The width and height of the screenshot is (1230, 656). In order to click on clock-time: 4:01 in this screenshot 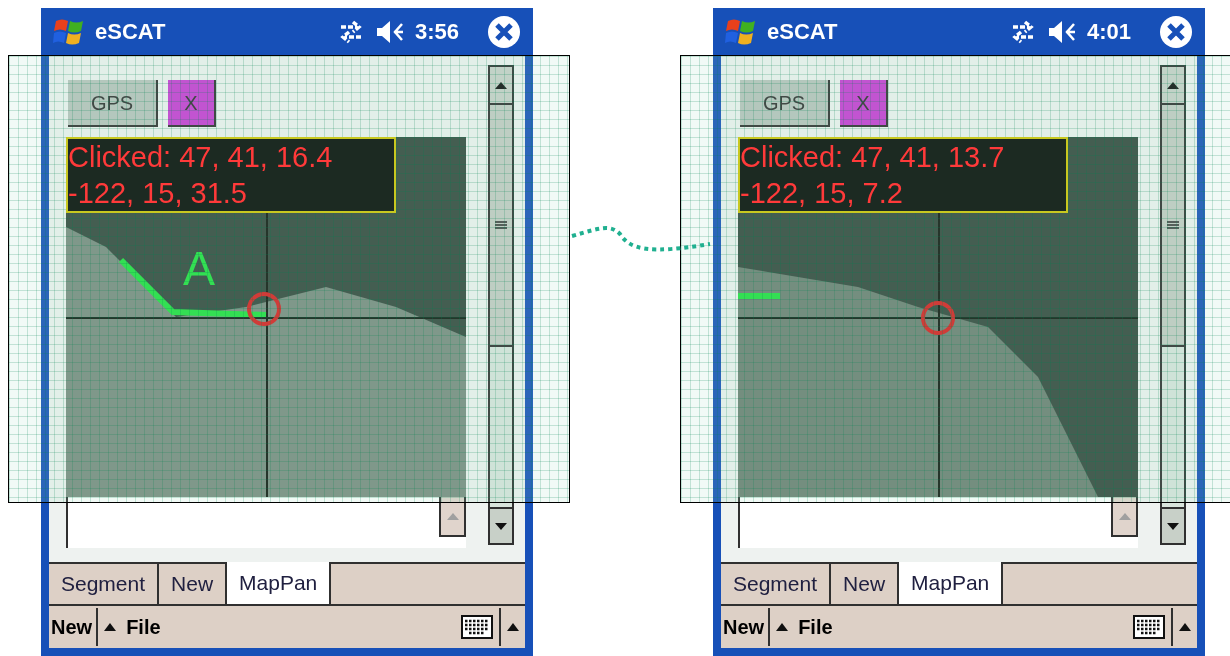, I will do `click(1108, 32)`.